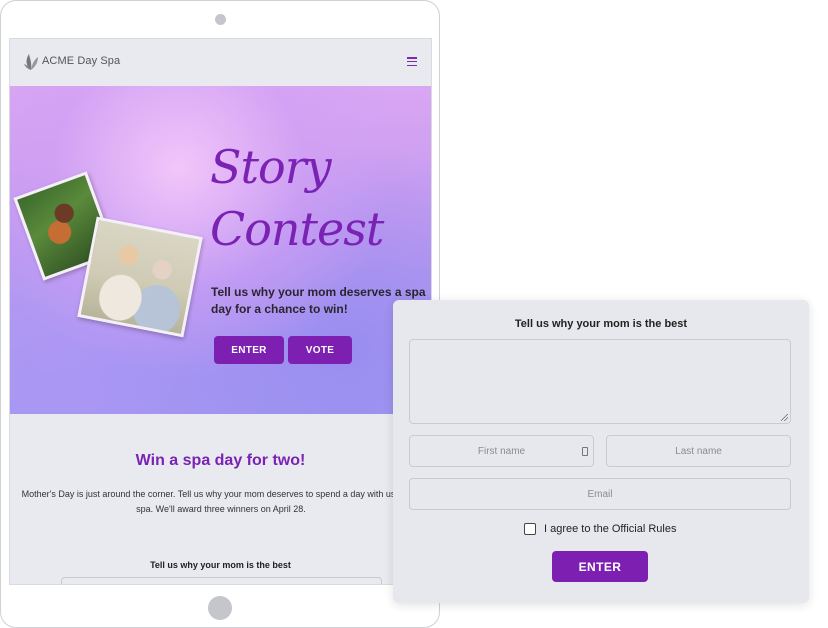 This screenshot has width=828, height=628. I want to click on brand-name: ACME Day Spa, so click(81, 61).